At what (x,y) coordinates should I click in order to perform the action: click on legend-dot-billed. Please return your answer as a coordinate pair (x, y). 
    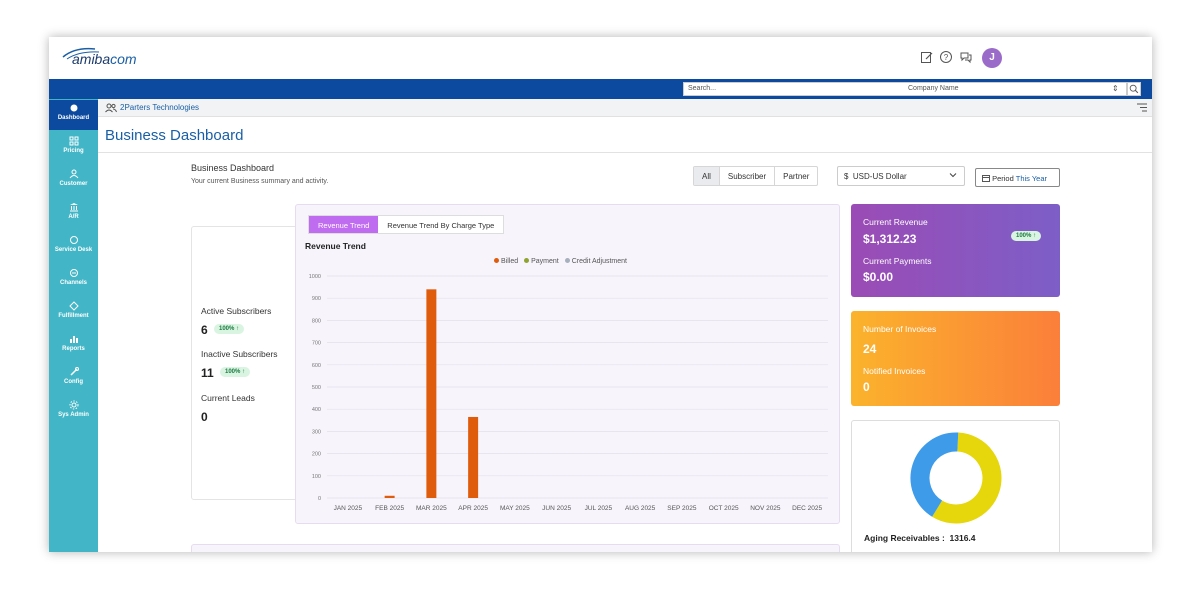
    Looking at the image, I should click on (496, 260).